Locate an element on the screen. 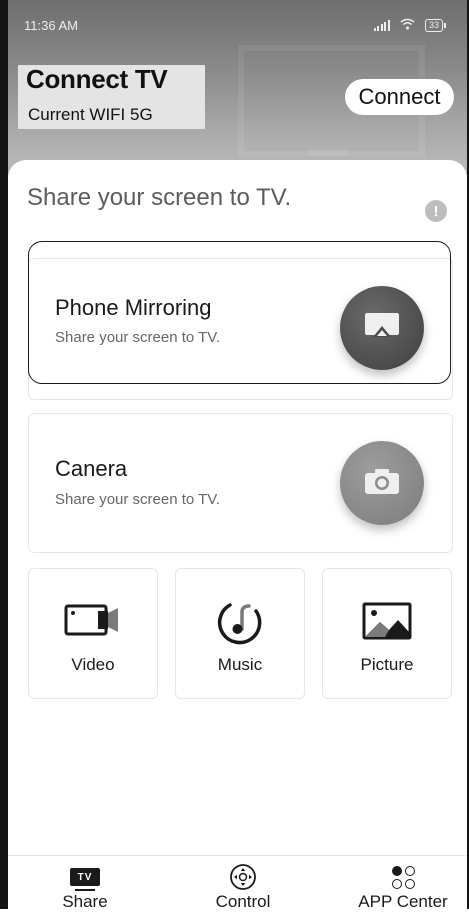 The width and height of the screenshot is (469, 912). wifi-icon is located at coordinates (407, 25).